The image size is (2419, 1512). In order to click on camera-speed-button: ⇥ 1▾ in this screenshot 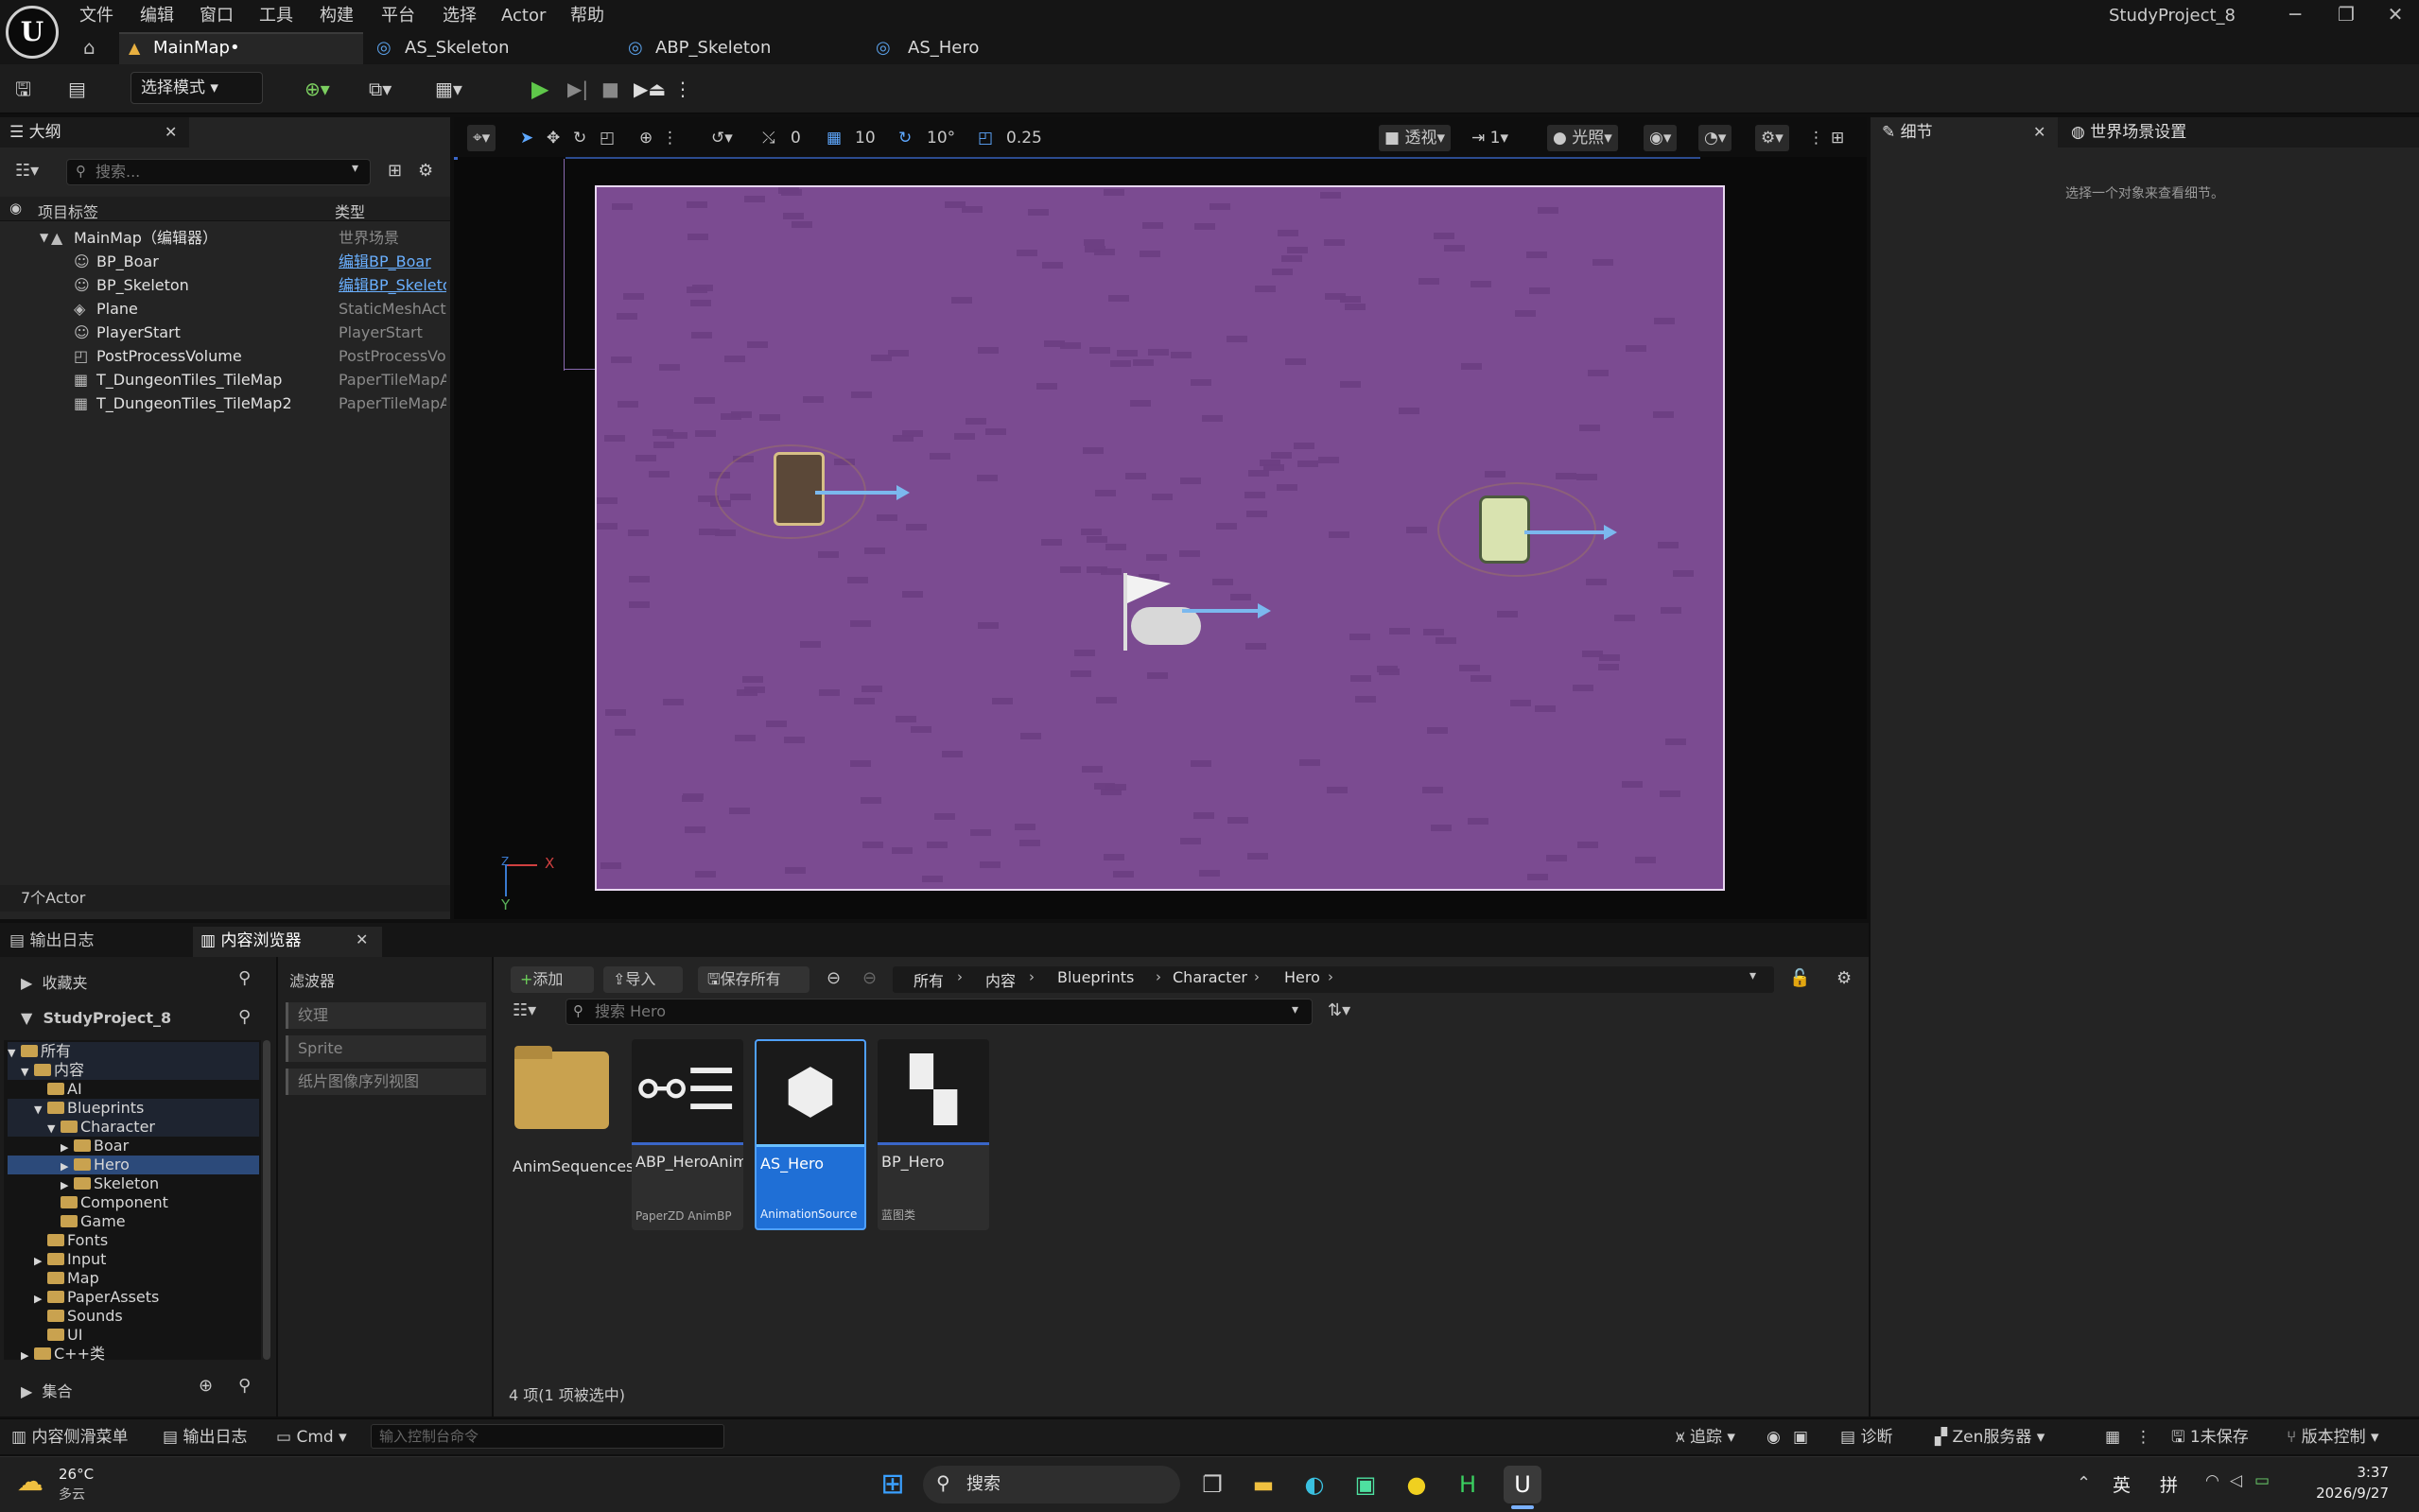, I will do `click(1489, 138)`.